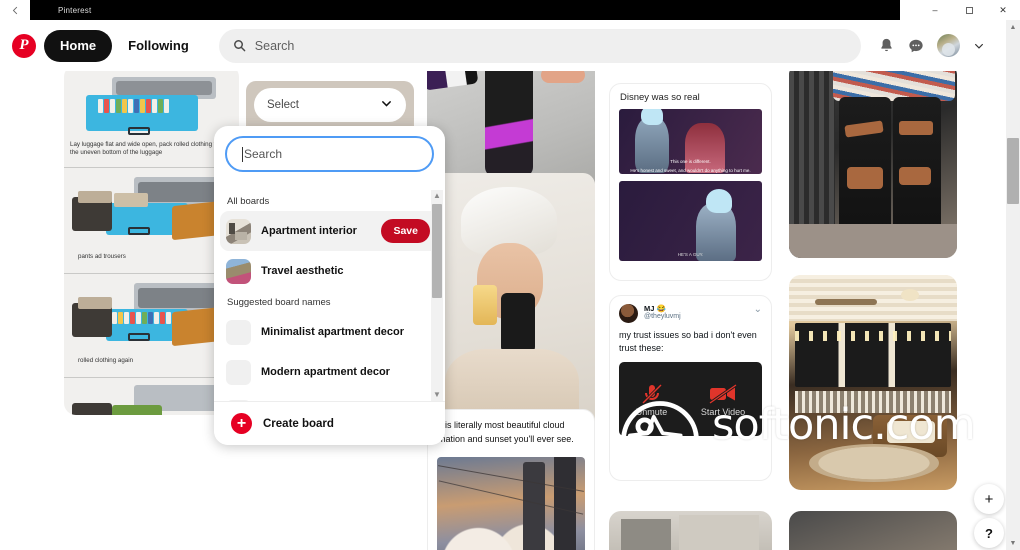 Image resolution: width=1020 pixels, height=550 pixels. What do you see at coordinates (874, 463) in the screenshot?
I see `rug` at bounding box center [874, 463].